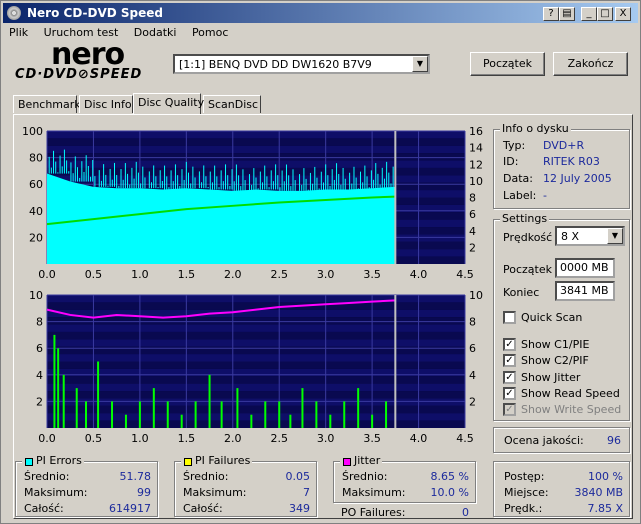  Describe the element at coordinates (374, 492) in the screenshot. I see `jitter-max-label: Maksimum:` at that location.